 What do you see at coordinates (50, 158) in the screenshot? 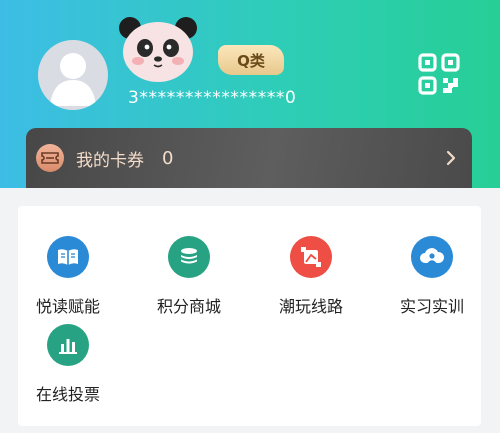
I see `ticket-icon` at bounding box center [50, 158].